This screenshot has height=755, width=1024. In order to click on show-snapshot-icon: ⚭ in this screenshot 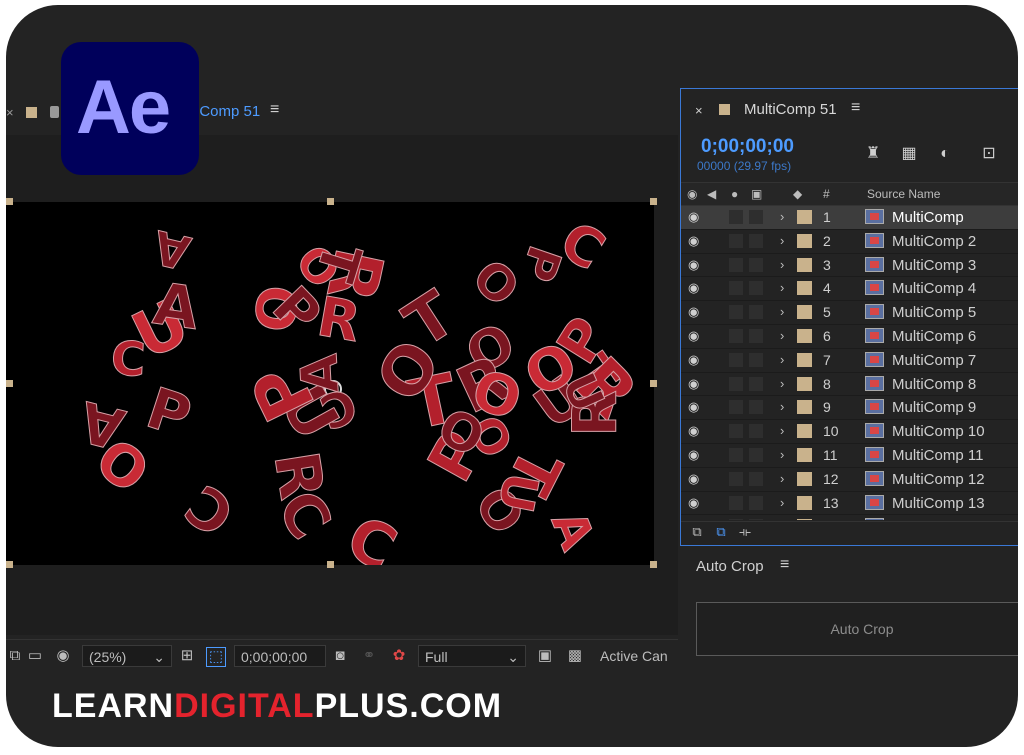, I will do `click(369, 656)`.